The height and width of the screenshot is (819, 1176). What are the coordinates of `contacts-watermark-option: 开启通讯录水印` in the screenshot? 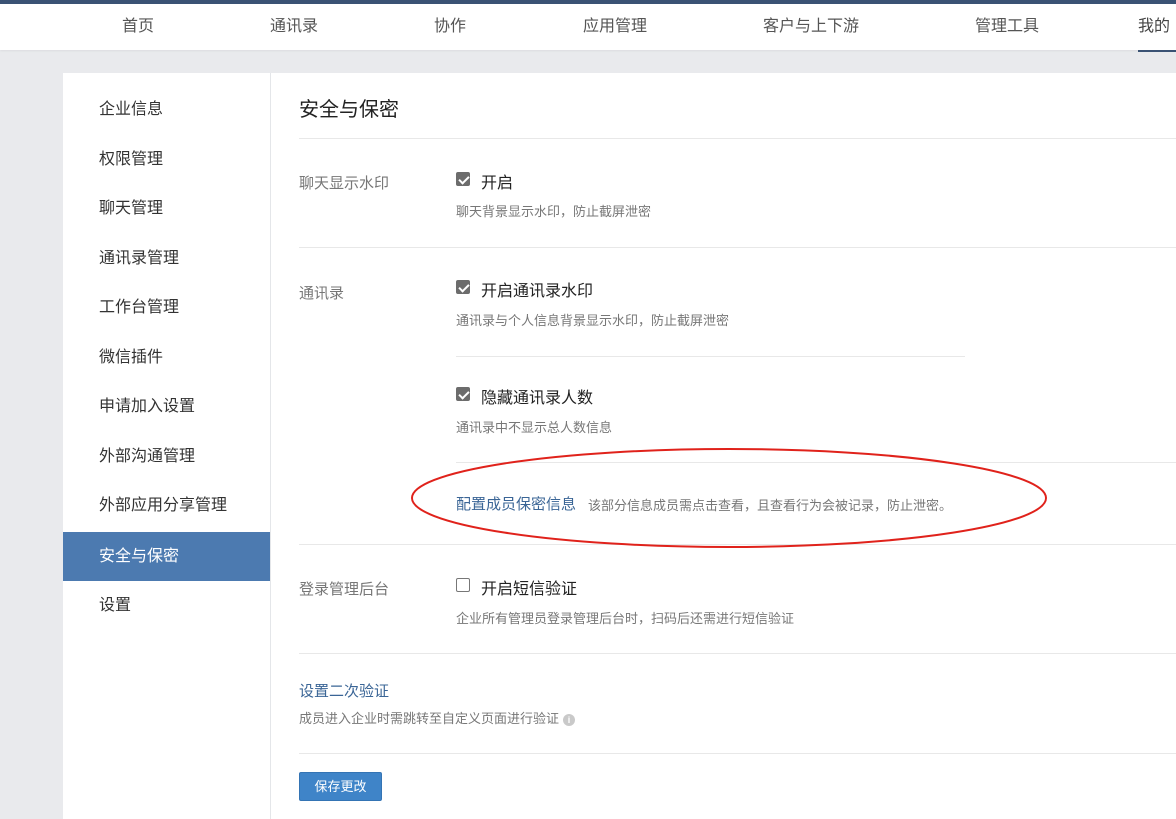 It's located at (537, 289).